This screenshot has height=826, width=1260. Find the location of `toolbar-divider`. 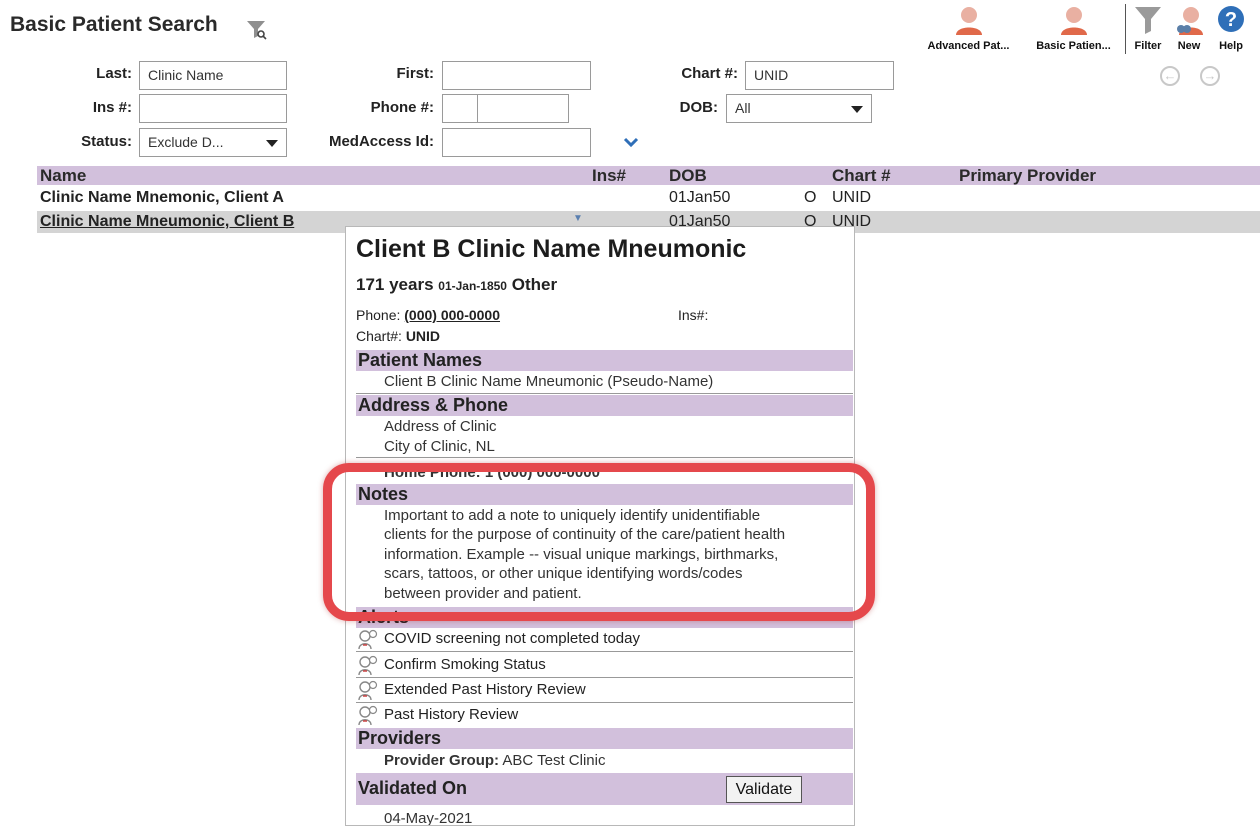

toolbar-divider is located at coordinates (1125, 29).